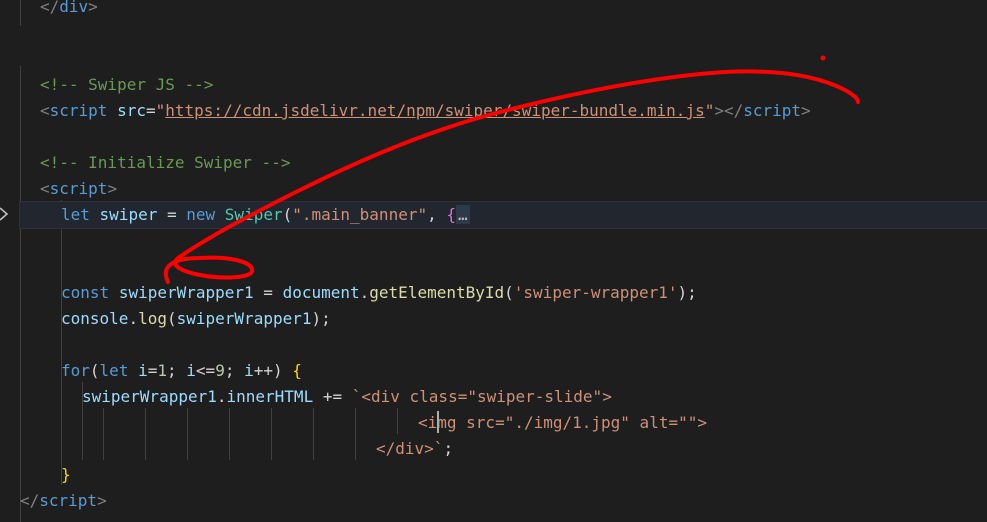 The image size is (987, 522). Describe the element at coordinates (205, 370) in the screenshot. I see `code-token: <=` at that location.